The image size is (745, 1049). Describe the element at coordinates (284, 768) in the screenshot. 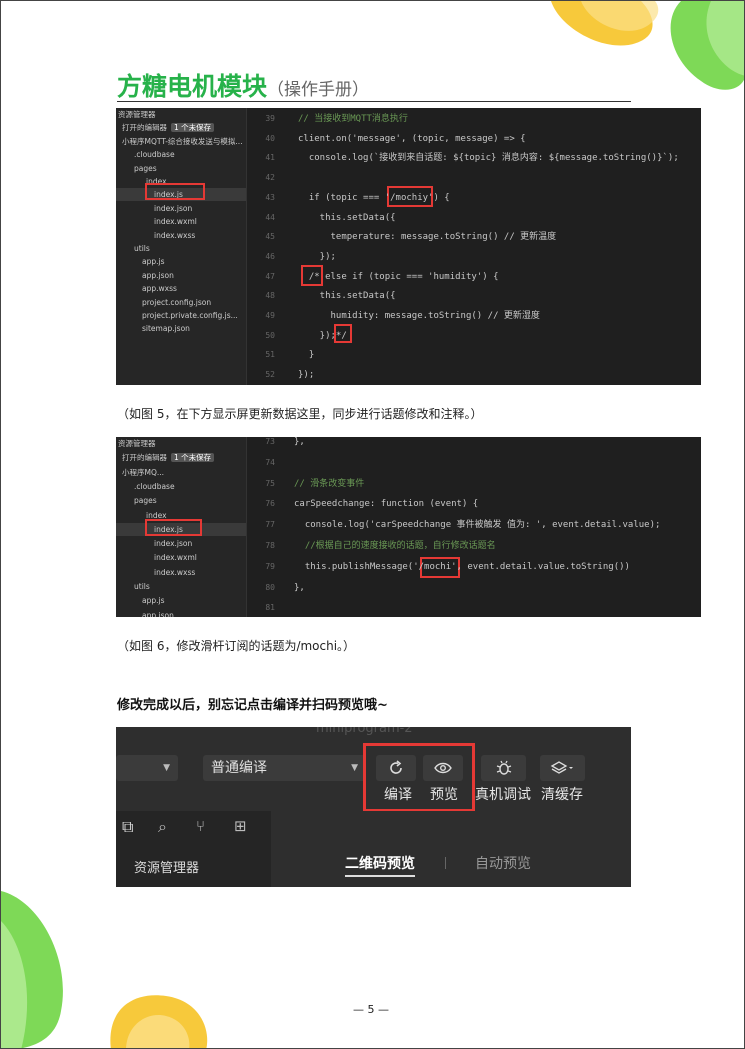

I see `compile-mode-select: 普通编译 ▼` at that location.